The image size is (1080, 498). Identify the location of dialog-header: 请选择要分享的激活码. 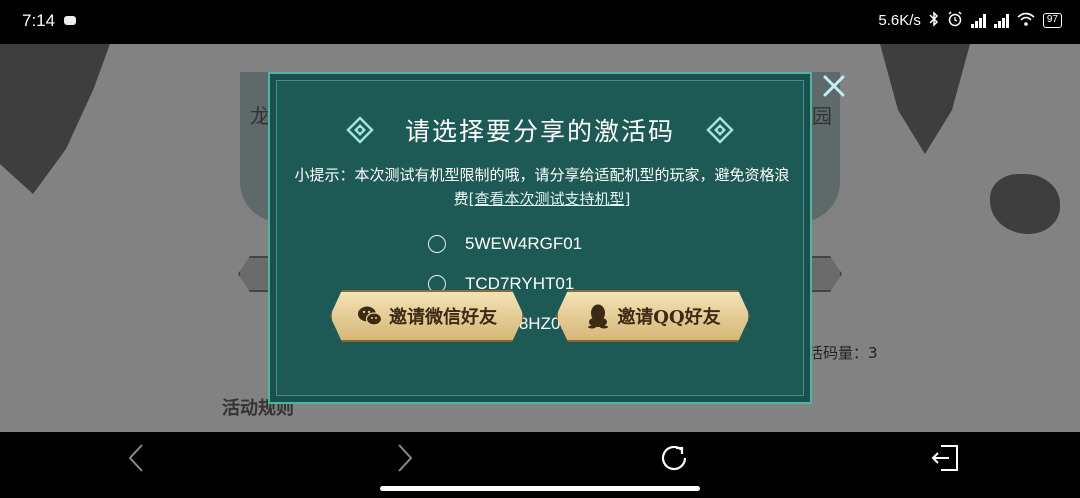
(540, 130).